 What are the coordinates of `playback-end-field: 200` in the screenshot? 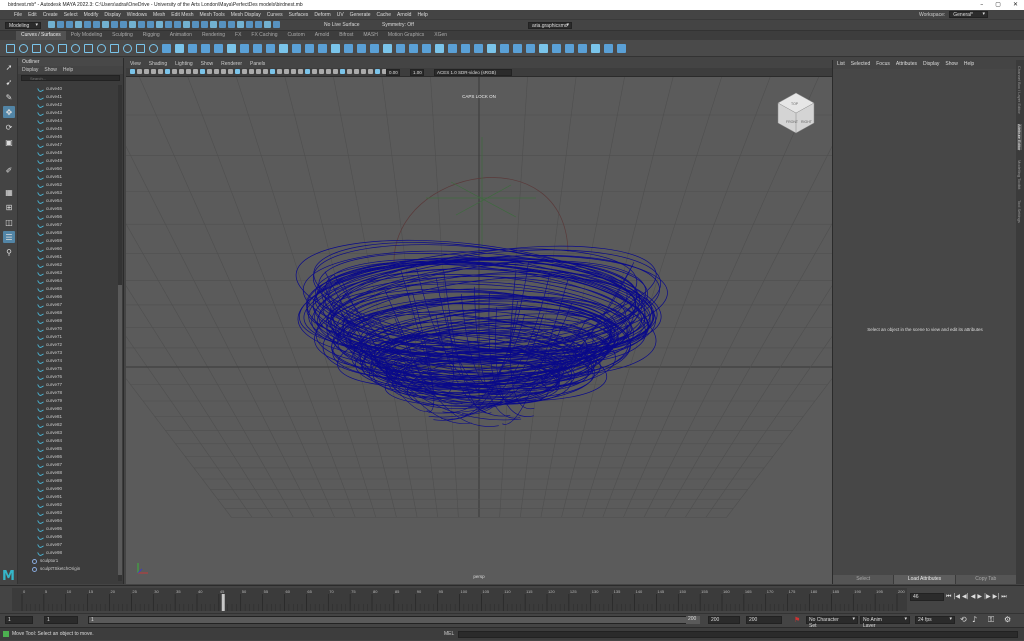 It's located at (724, 620).